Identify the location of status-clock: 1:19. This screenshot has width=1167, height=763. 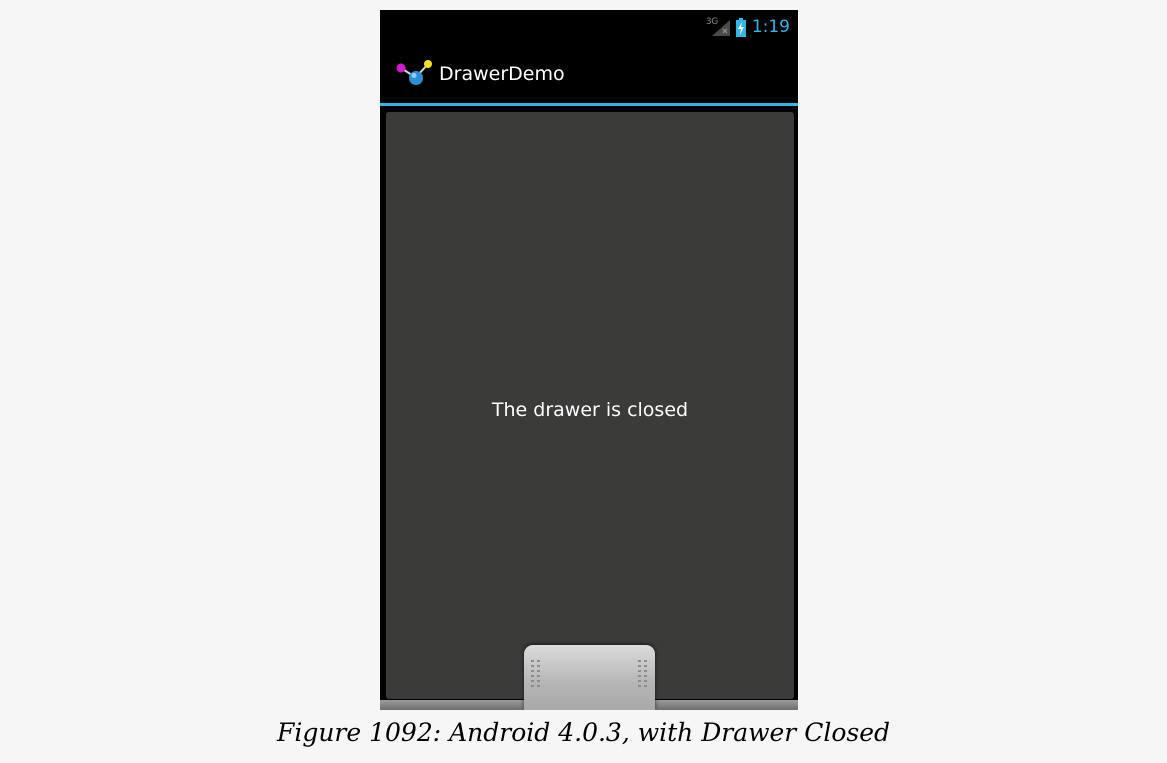
(770, 27).